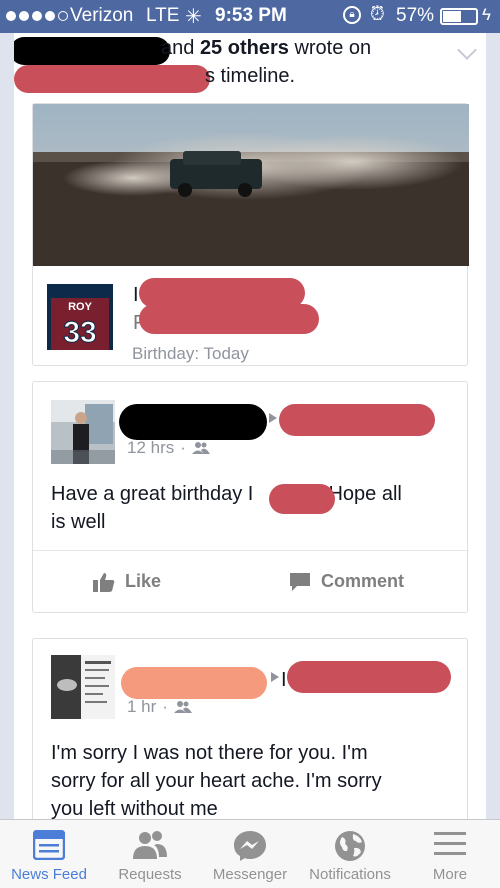 The image size is (500, 888). Describe the element at coordinates (190, 353) in the screenshot. I see `birthday-label: Birthday: Today` at that location.